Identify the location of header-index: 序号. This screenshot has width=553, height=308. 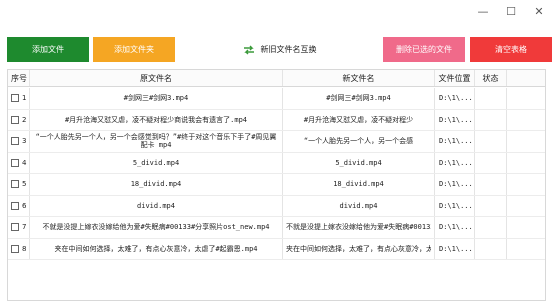
(19, 78).